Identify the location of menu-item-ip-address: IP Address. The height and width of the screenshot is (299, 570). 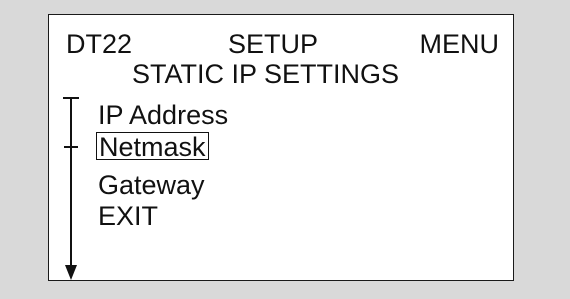
(163, 115).